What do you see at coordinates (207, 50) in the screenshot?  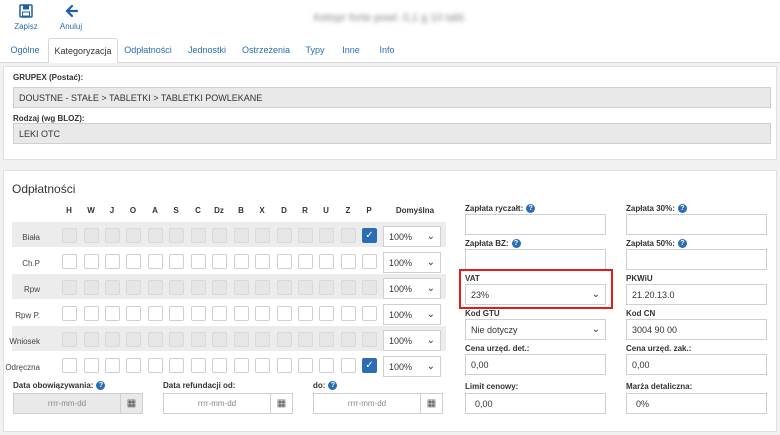 I see `tab-jednostki: Jednostki` at bounding box center [207, 50].